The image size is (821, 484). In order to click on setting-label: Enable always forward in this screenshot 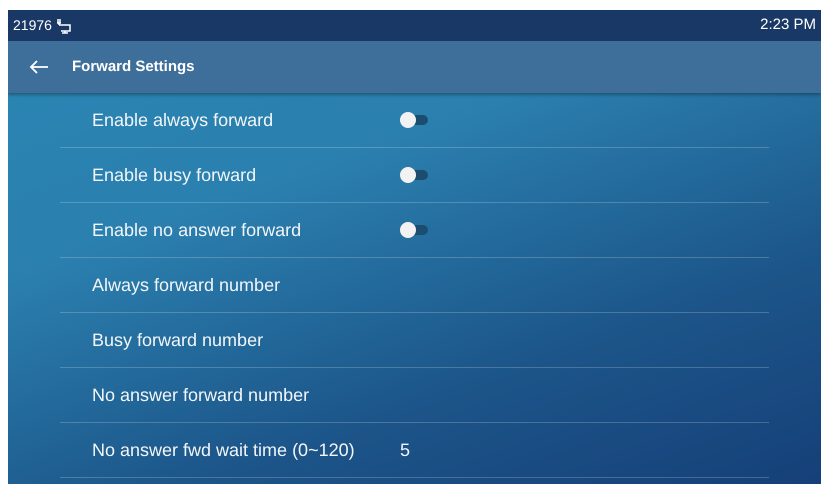, I will do `click(183, 120)`.